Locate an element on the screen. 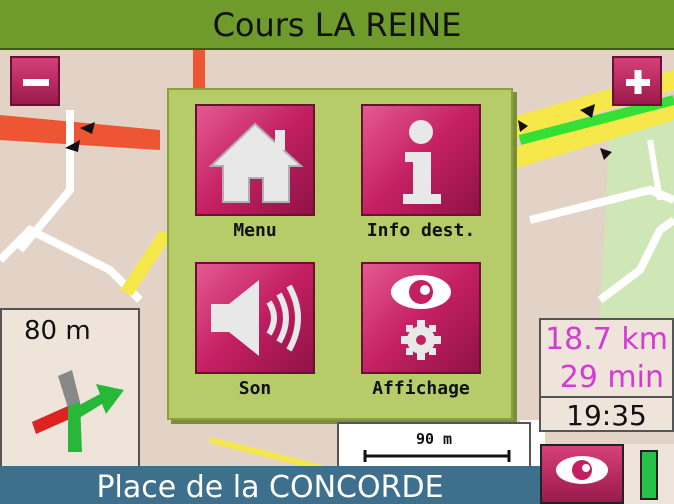 The width and height of the screenshot is (674, 504). trip-info-box: 18.7 km 29 min 19:35 is located at coordinates (606, 375).